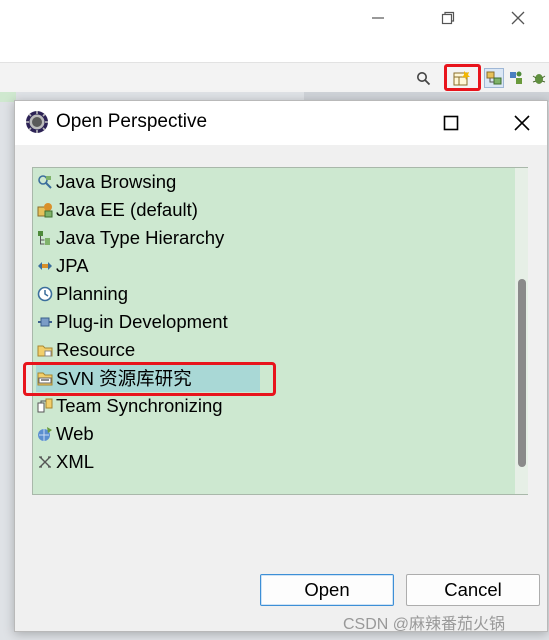 The image size is (549, 640). What do you see at coordinates (44, 406) in the screenshot?
I see `team-sync-icon` at bounding box center [44, 406].